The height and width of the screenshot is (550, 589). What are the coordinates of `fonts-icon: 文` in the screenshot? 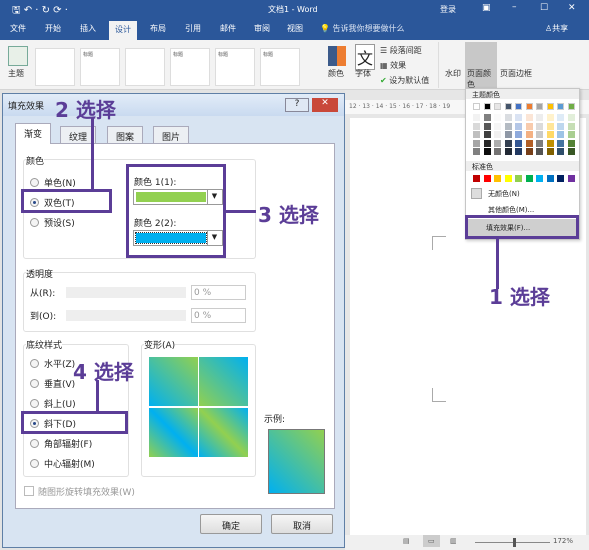 It's located at (365, 57).